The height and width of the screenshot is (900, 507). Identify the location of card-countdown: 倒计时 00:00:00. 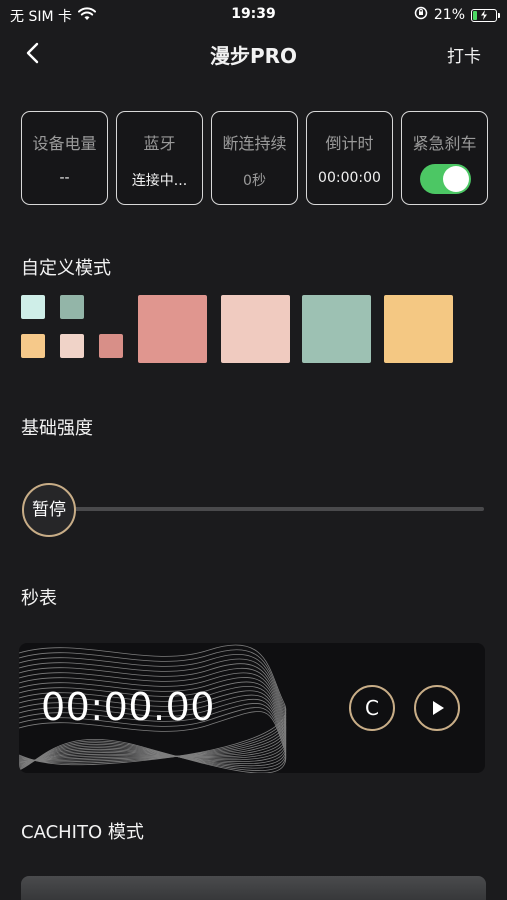
(349, 158).